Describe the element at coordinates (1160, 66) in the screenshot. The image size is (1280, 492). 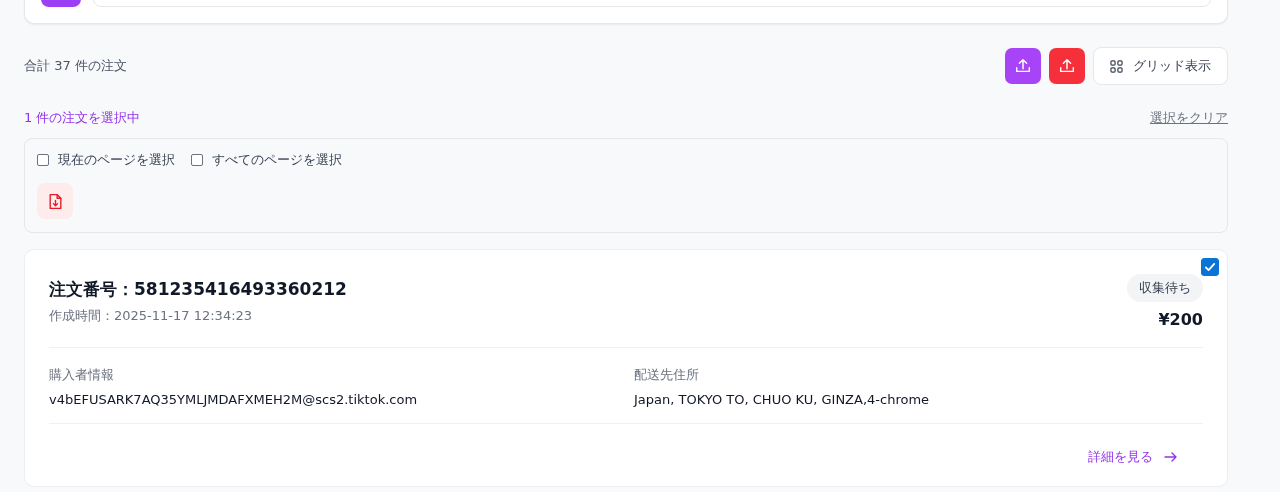
I see `grid-view-button: グリッド表示` at that location.